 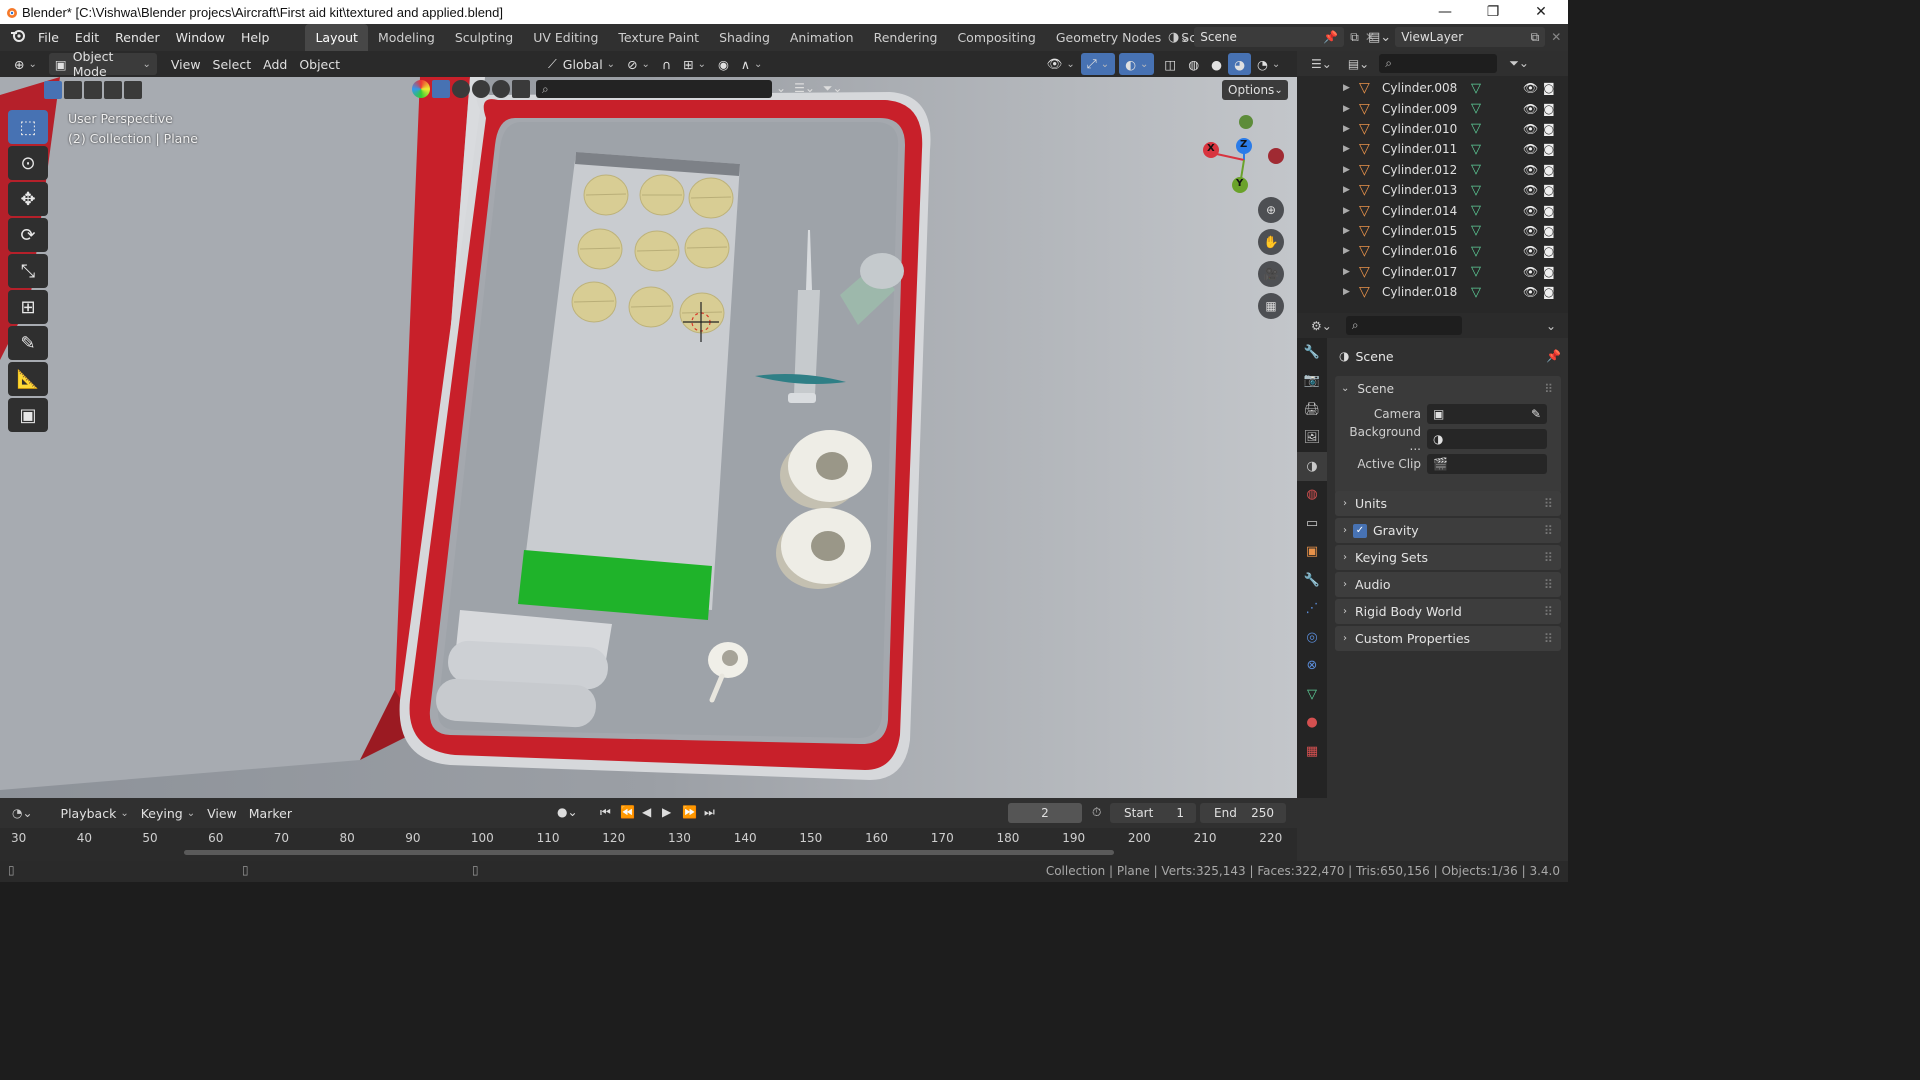 What do you see at coordinates (1060, 64) in the screenshot?
I see `visibility-icon: 👁` at bounding box center [1060, 64].